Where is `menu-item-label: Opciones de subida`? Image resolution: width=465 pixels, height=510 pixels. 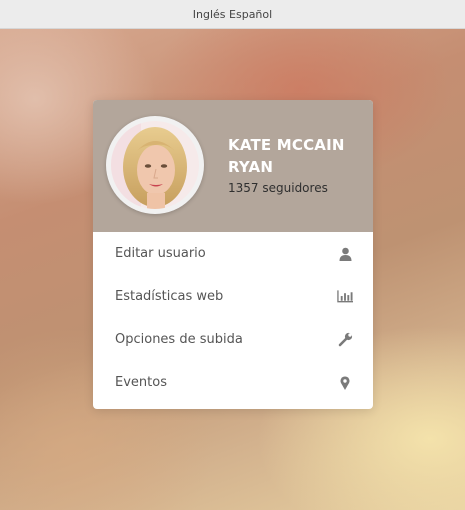
menu-item-label: Opciones de subida is located at coordinates (179, 339).